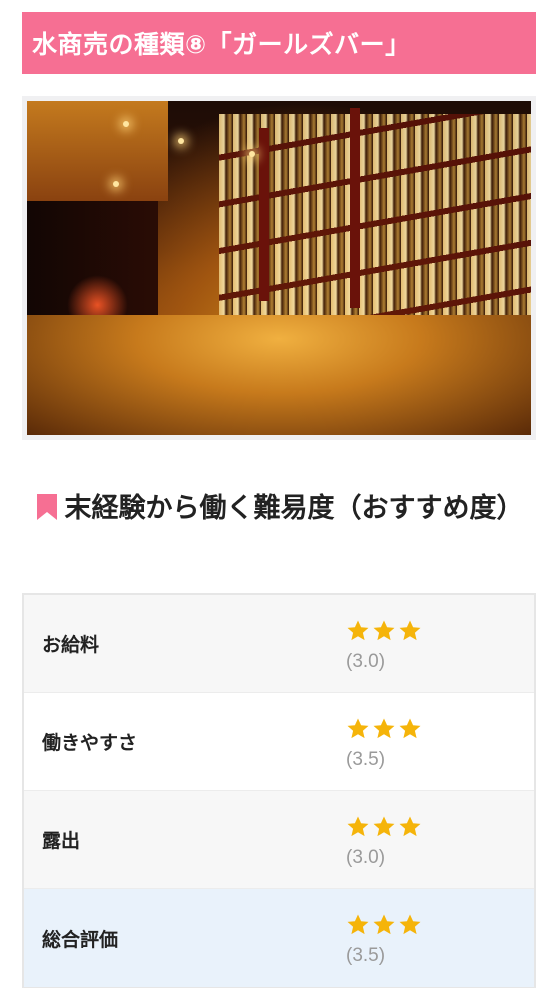  What do you see at coordinates (46, 507) in the screenshot?
I see `bookmark-icon` at bounding box center [46, 507].